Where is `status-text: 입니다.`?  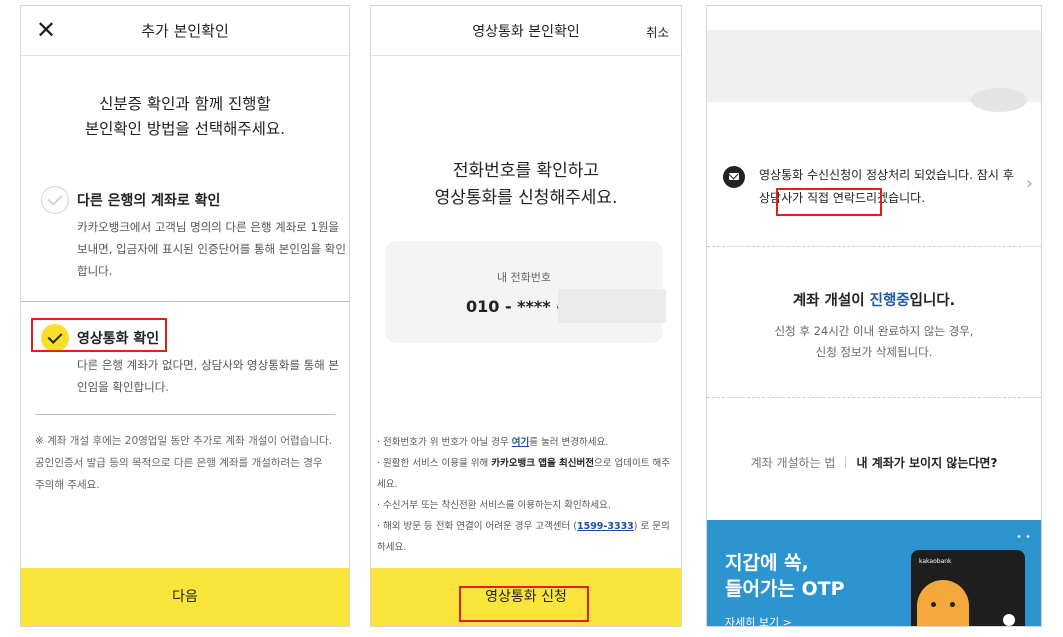
status-text: 입니다. is located at coordinates (932, 301).